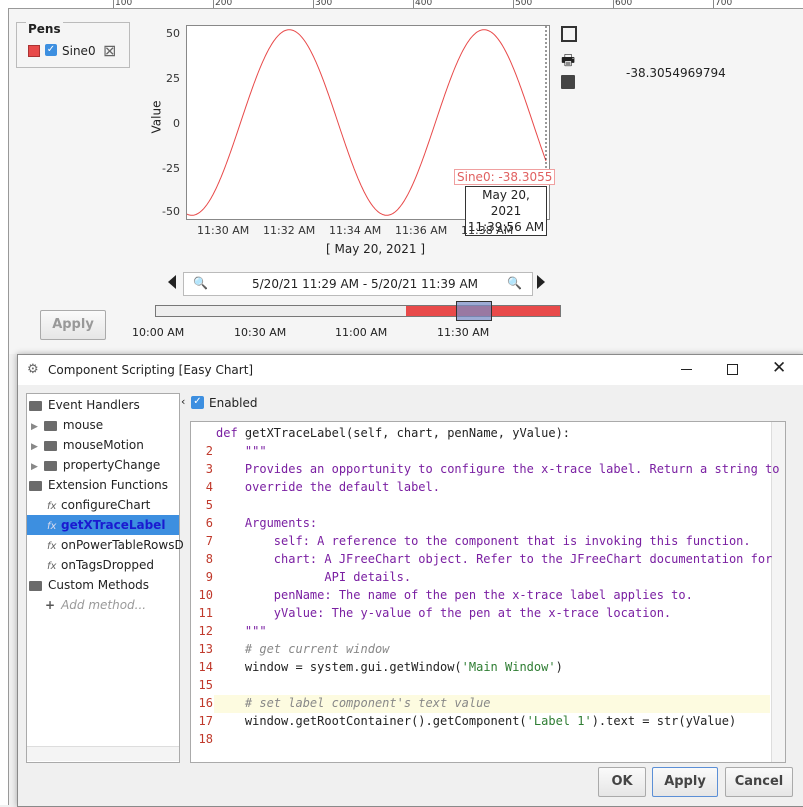 The width and height of the screenshot is (803, 807). What do you see at coordinates (205, 613) in the screenshot?
I see `line-number: 11` at bounding box center [205, 613].